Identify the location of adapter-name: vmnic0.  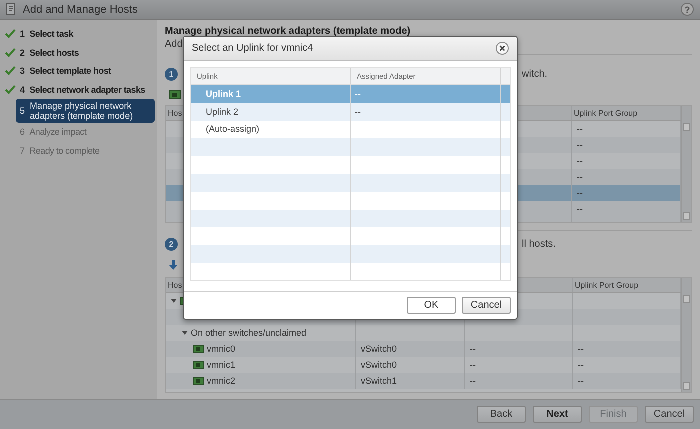
(221, 349).